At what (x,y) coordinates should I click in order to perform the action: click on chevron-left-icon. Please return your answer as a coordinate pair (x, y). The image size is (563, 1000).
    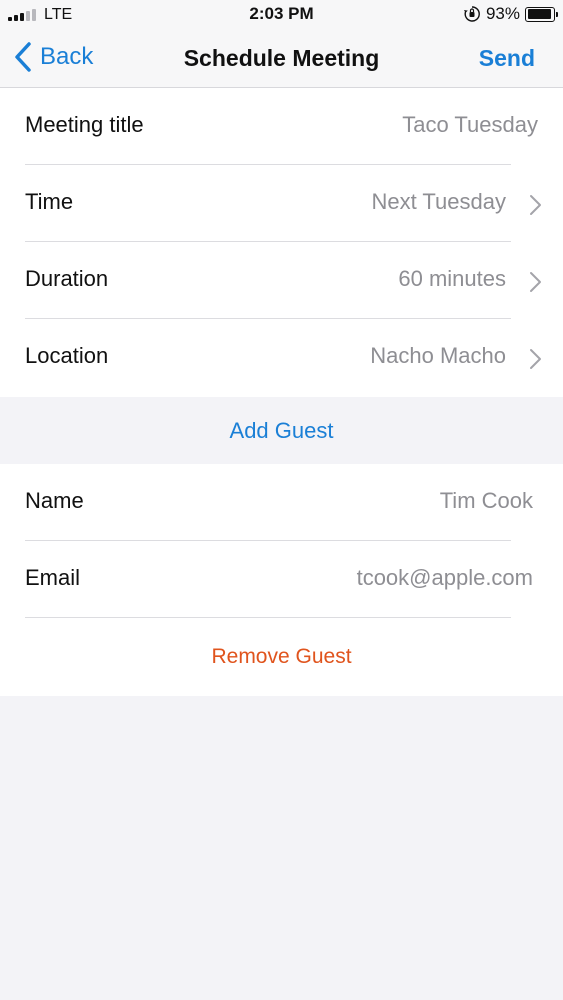
    Looking at the image, I should click on (23, 57).